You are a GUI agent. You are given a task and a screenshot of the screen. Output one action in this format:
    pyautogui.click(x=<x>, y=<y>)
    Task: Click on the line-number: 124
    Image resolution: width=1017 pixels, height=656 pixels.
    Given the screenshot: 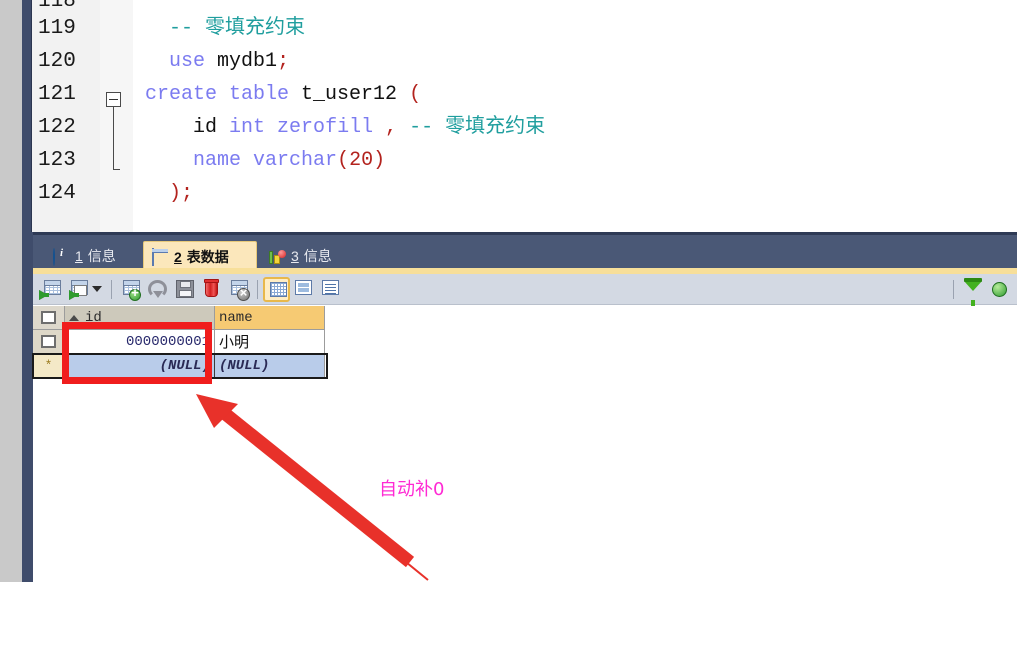 What is the action you would take?
    pyautogui.click(x=57, y=193)
    